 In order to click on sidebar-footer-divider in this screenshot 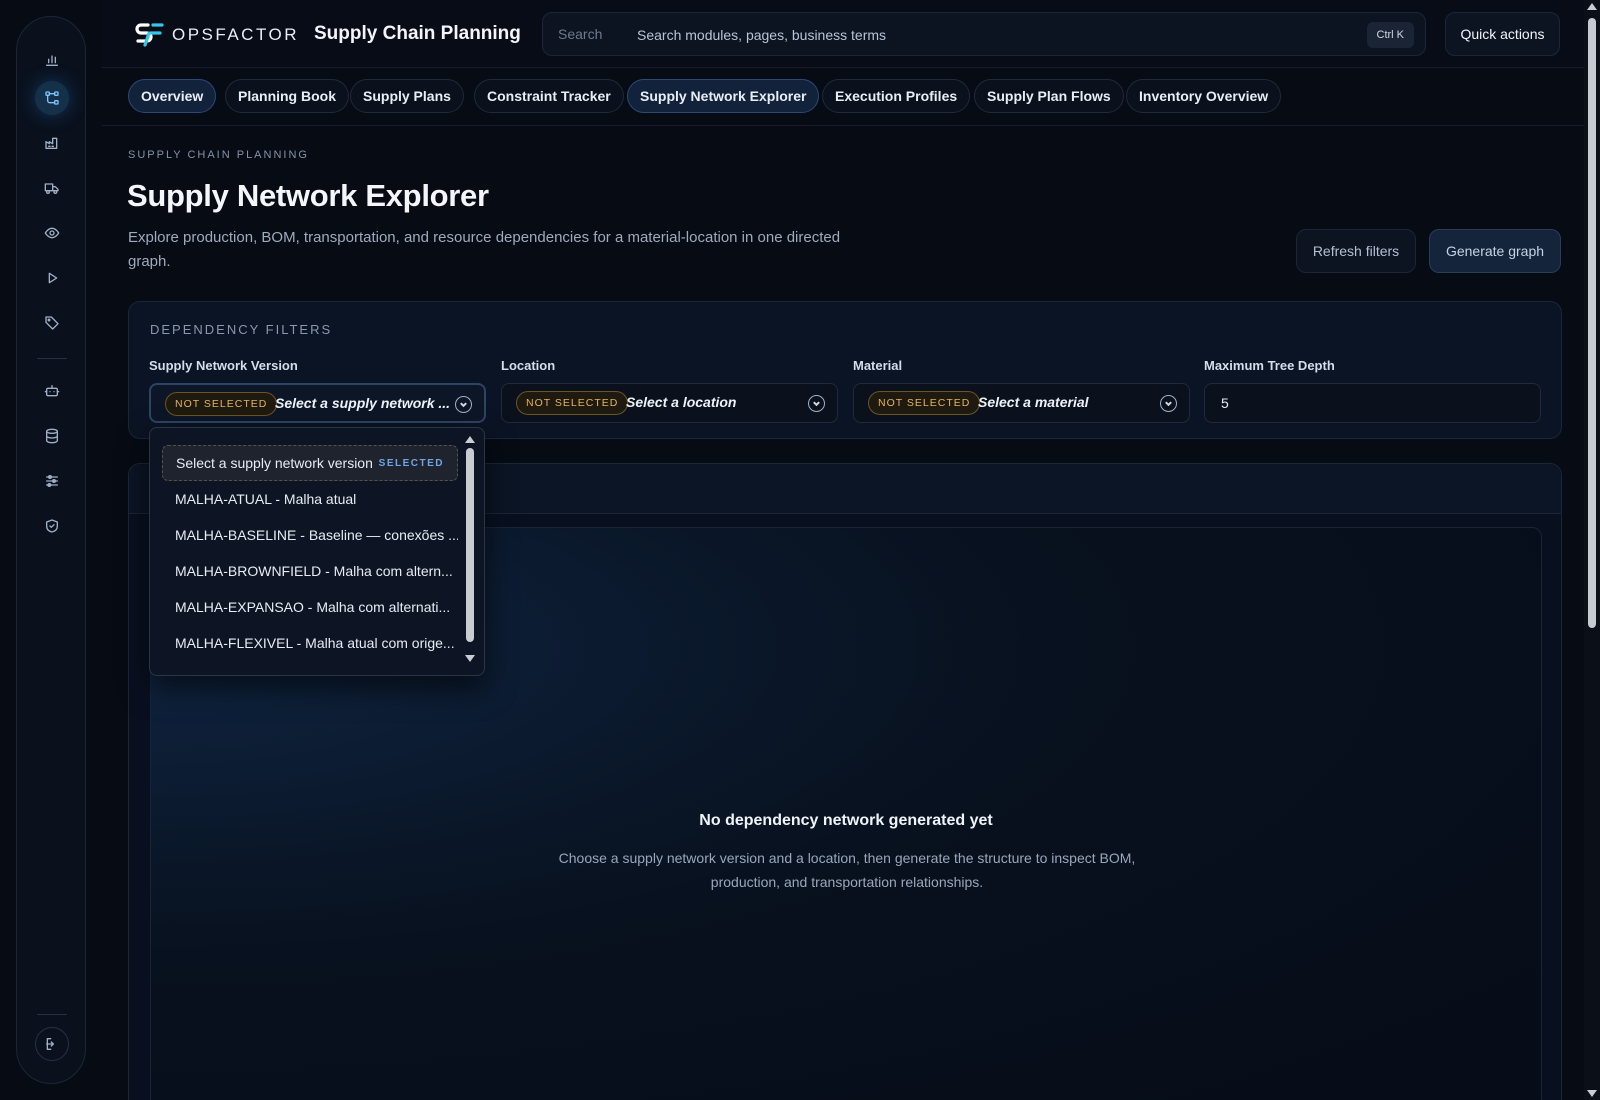, I will do `click(52, 1014)`.